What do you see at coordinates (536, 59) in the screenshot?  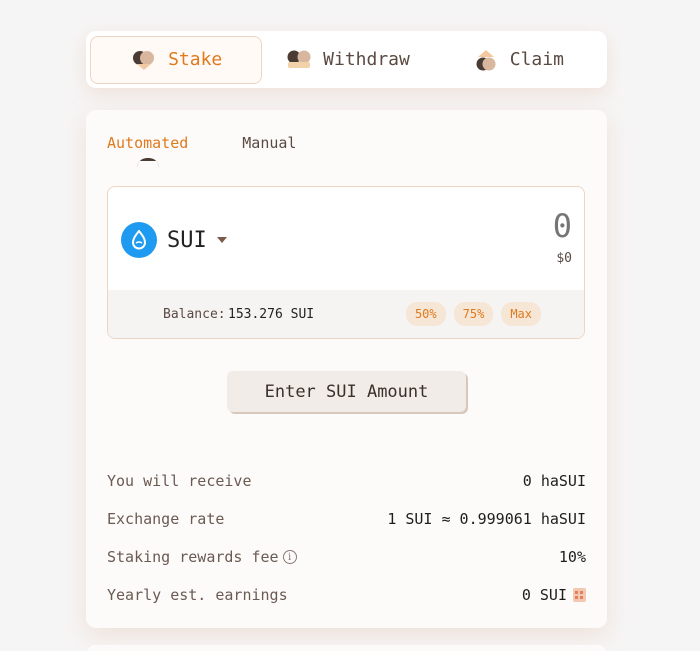 I see `tab-claim-label: Claim` at bounding box center [536, 59].